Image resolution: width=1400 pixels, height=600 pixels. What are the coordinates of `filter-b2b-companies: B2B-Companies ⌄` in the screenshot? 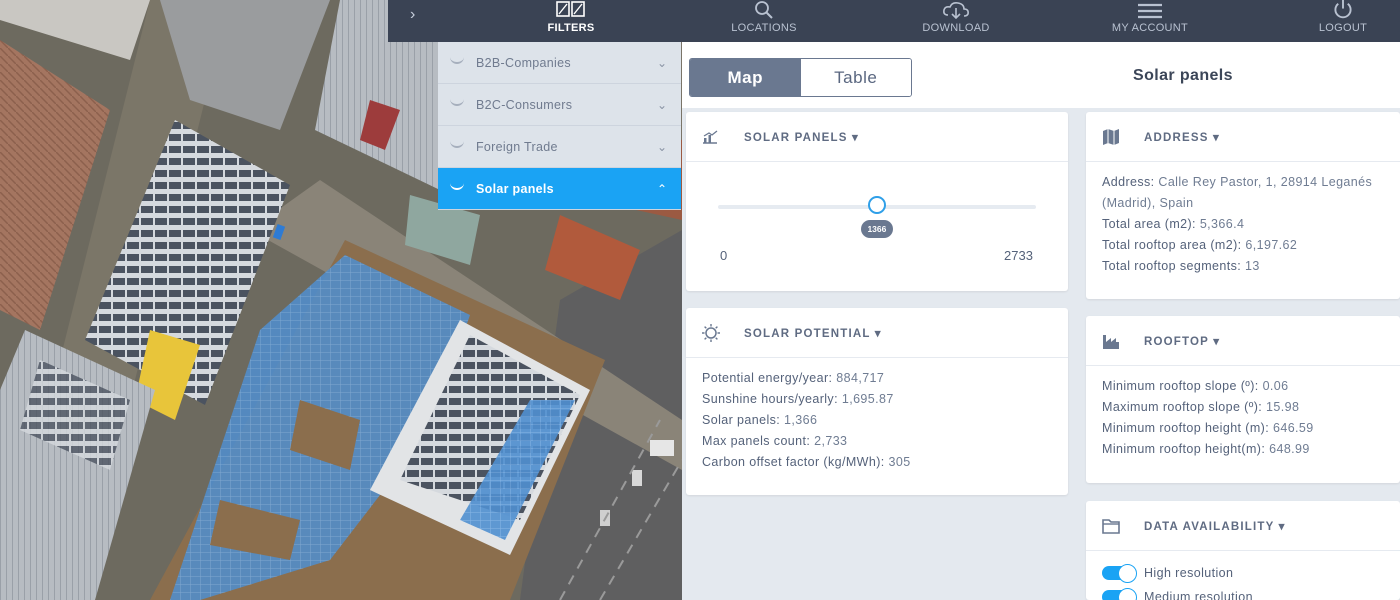 It's located at (559, 63).